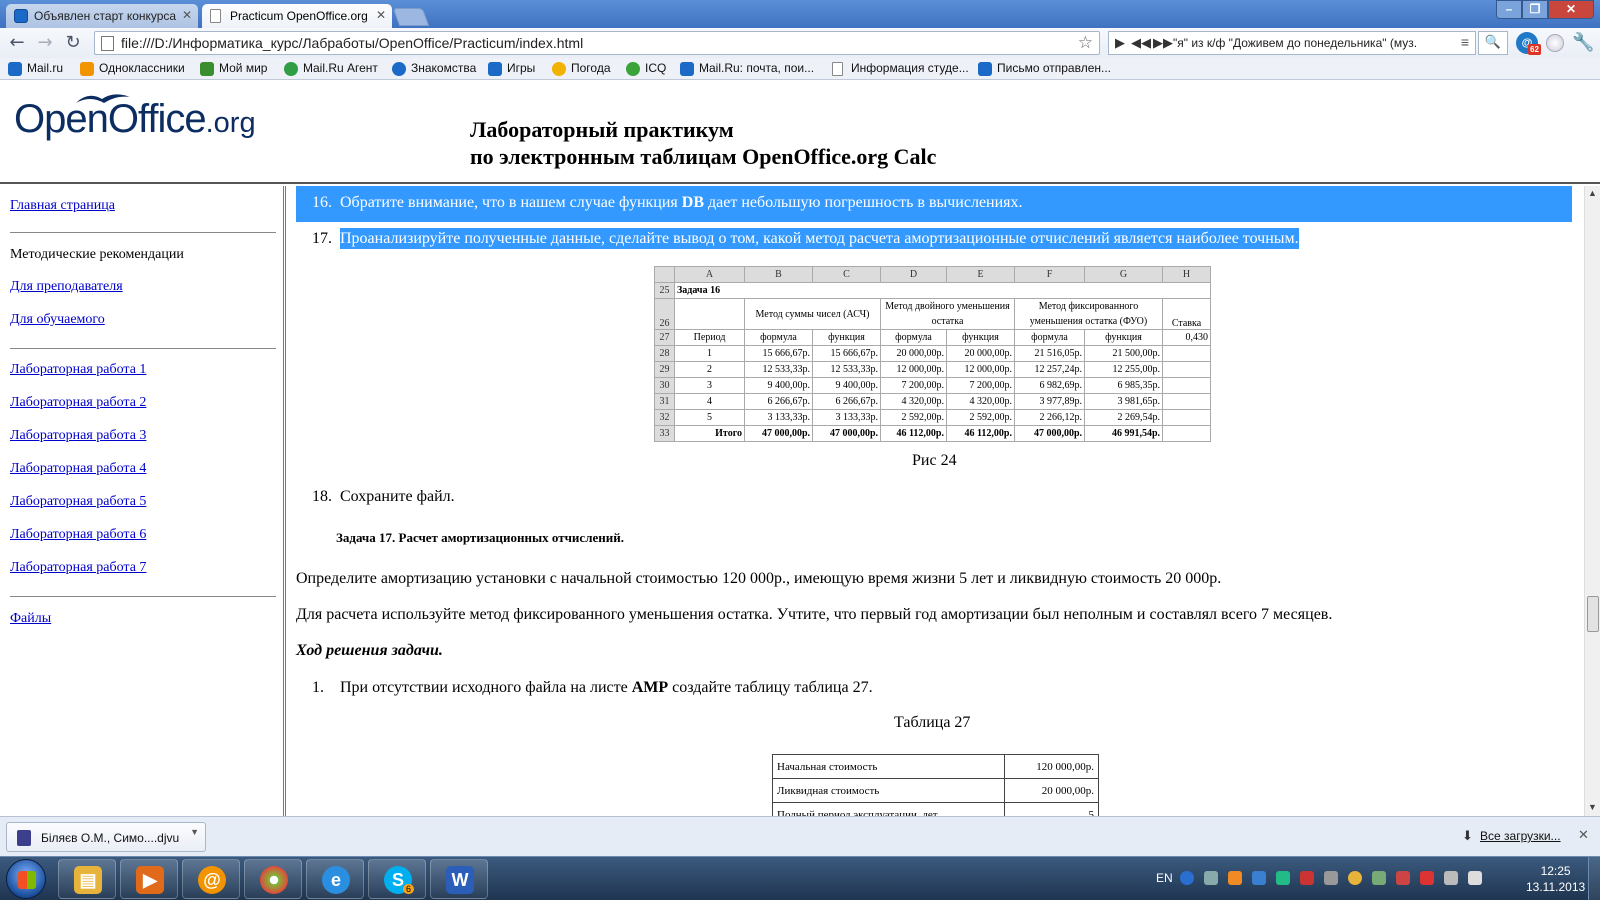  I want to click on maximize-button: ❐, so click(1535, 9).